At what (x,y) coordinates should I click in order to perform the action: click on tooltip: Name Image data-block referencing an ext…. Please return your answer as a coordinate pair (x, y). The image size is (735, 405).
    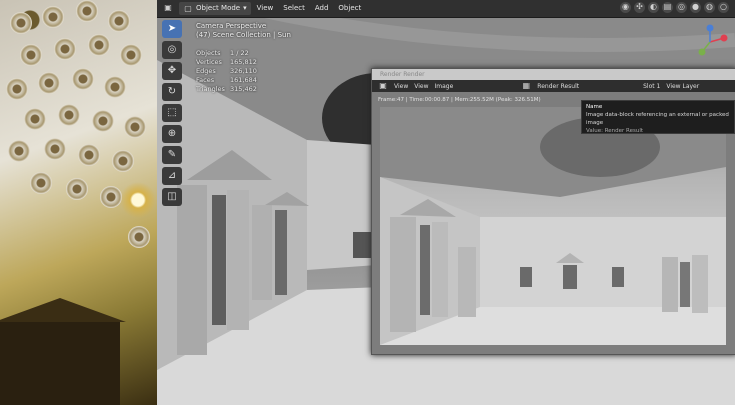
    Looking at the image, I should click on (658, 117).